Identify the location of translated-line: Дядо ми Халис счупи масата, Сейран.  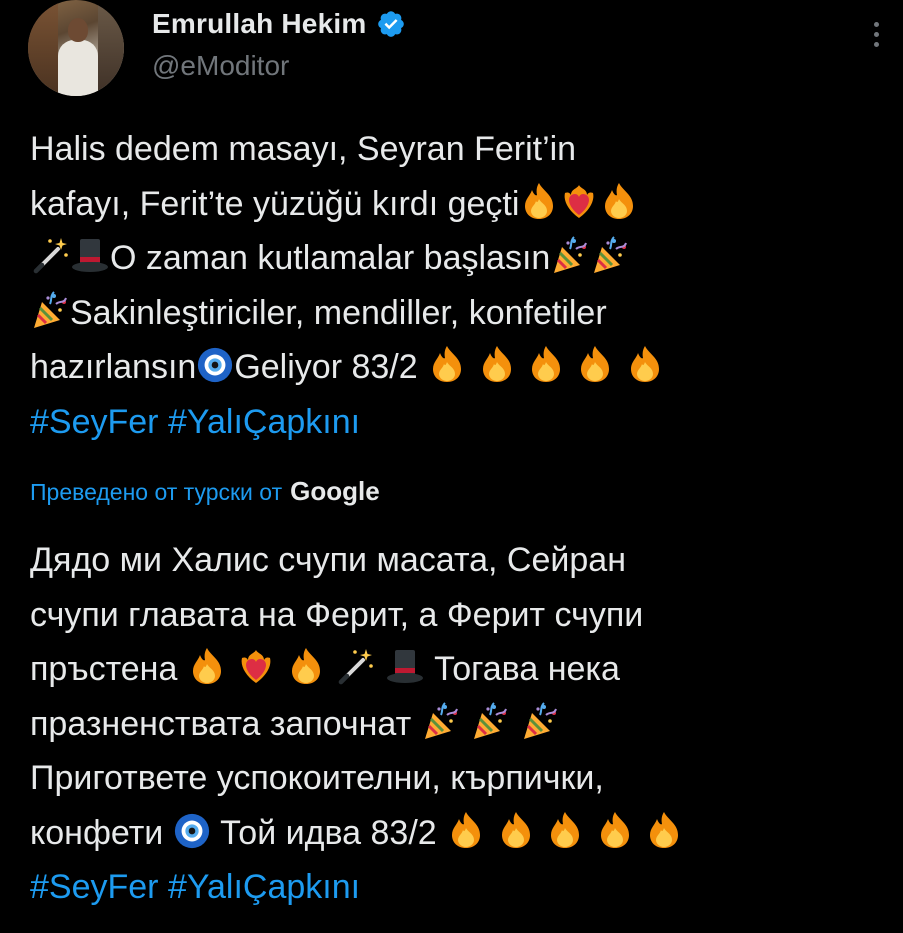
(328, 560).